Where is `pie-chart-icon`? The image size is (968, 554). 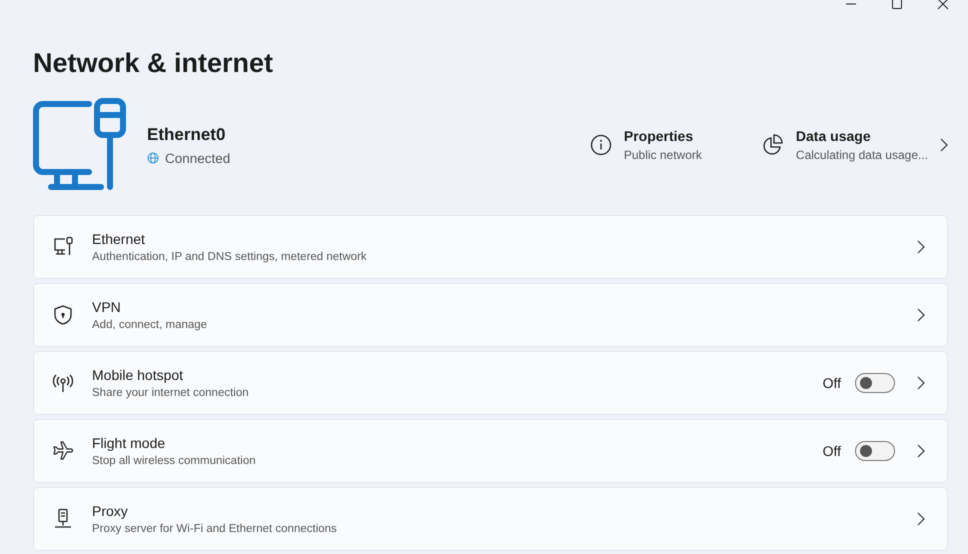
pie-chart-icon is located at coordinates (773, 145).